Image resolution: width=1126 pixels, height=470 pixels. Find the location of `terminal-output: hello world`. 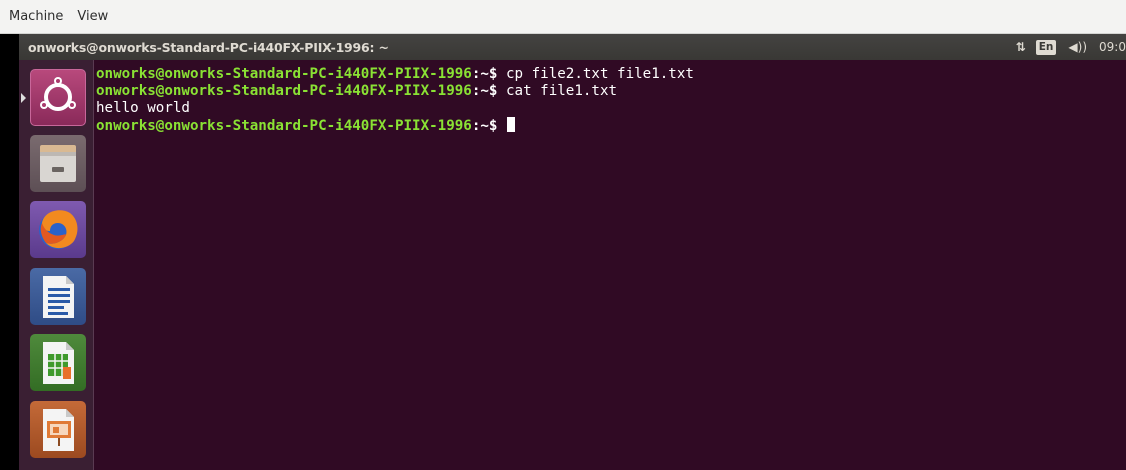

terminal-output: hello world is located at coordinates (143, 108).